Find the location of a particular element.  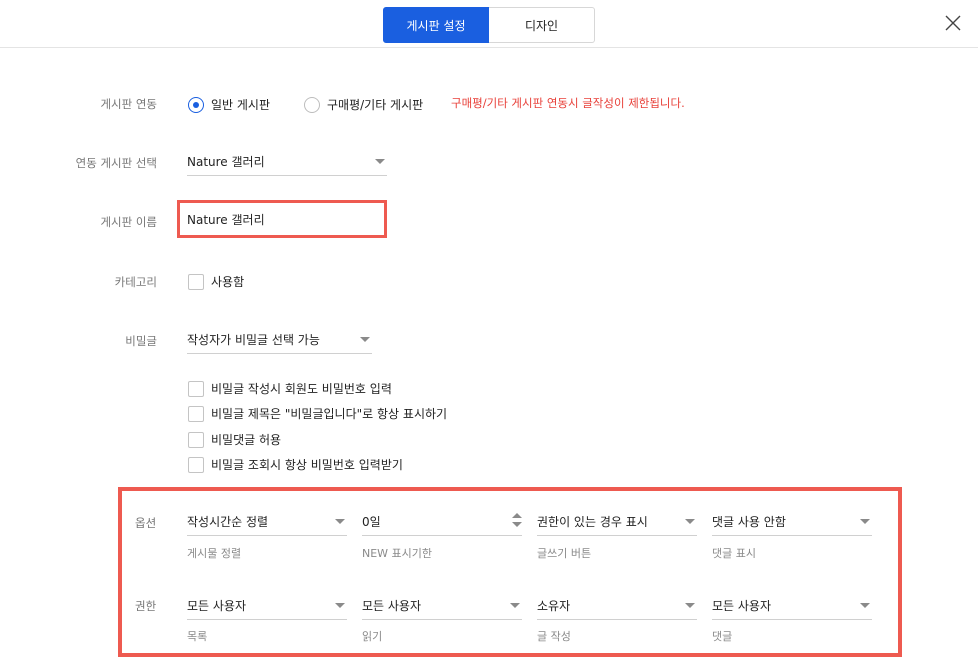

write-button-select: 권한이 있는 경우 표시 is located at coordinates (617, 522).